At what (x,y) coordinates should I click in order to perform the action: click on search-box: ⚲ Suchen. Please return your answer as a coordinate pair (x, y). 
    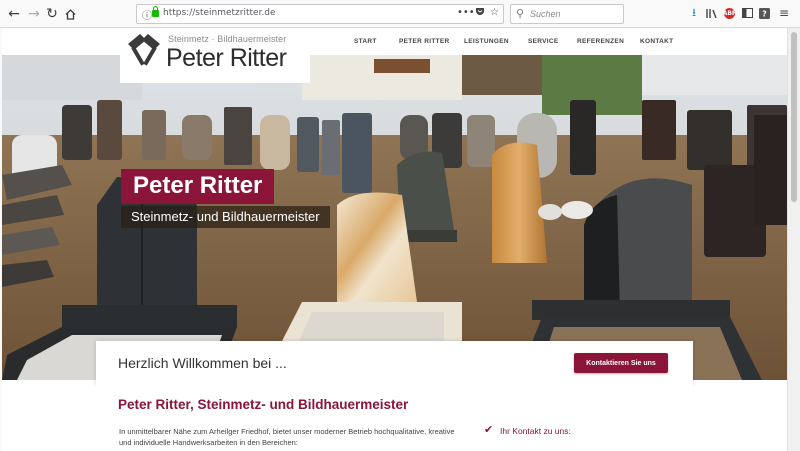
    Looking at the image, I should click on (567, 14).